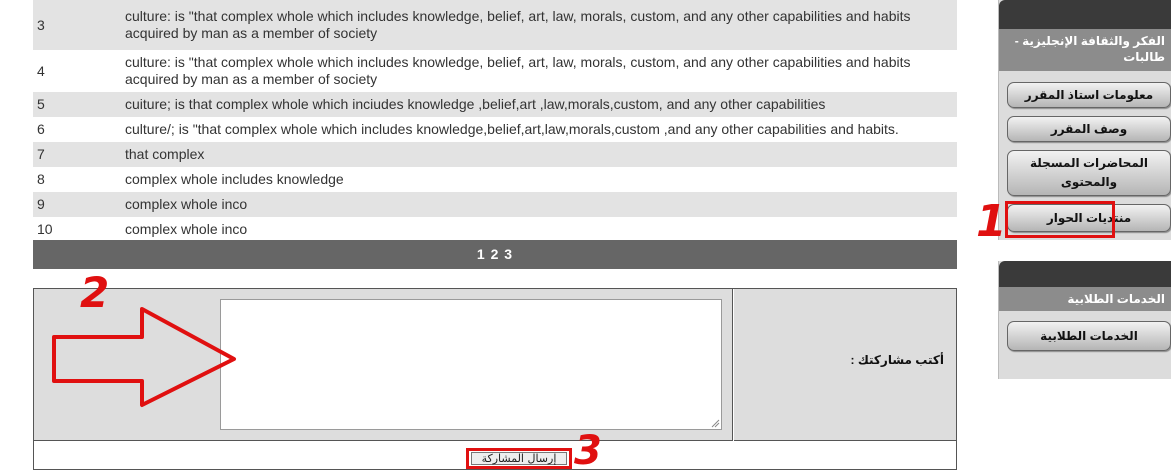 The image size is (1171, 470). Describe the element at coordinates (144, 357) in the screenshot. I see `arrow-right-icon` at that location.